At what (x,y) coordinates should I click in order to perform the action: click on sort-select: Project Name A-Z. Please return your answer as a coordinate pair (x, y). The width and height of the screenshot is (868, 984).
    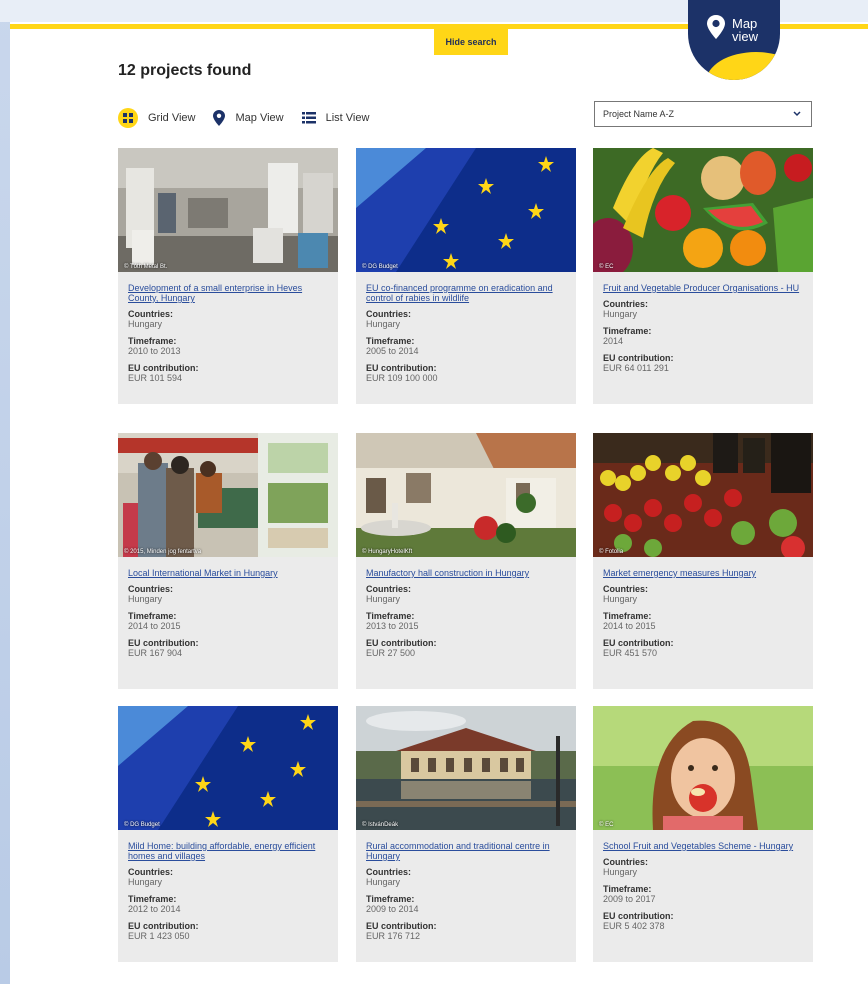
    Looking at the image, I should click on (703, 114).